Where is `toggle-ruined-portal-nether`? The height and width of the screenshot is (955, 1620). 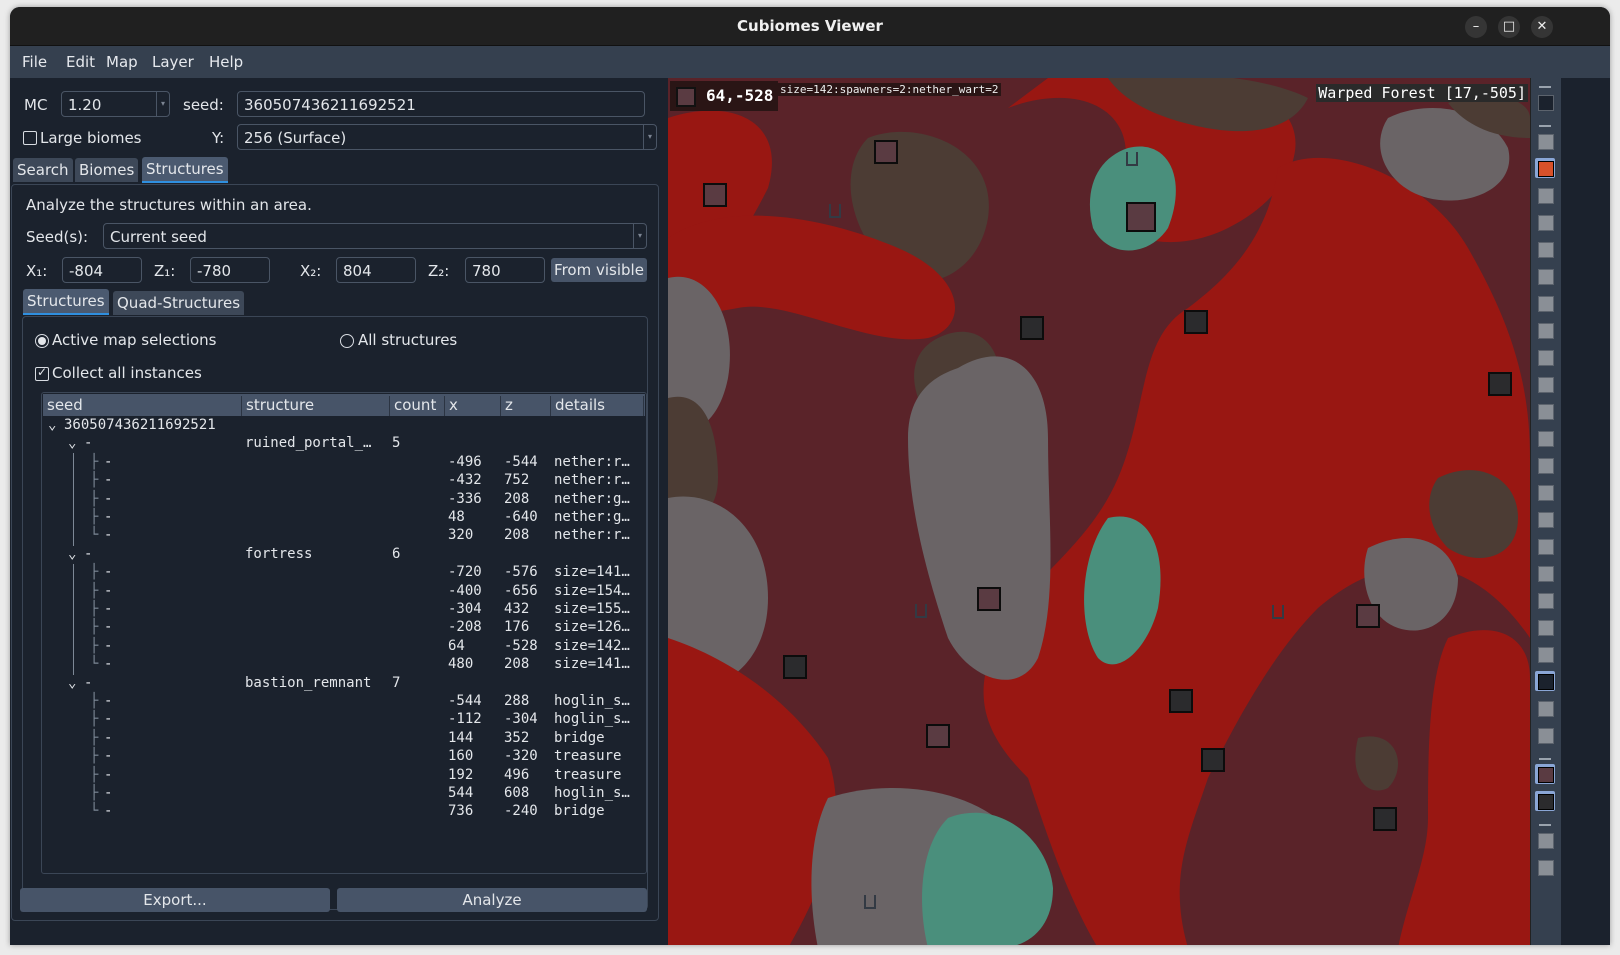 toggle-ruined-portal-nether is located at coordinates (1545, 681).